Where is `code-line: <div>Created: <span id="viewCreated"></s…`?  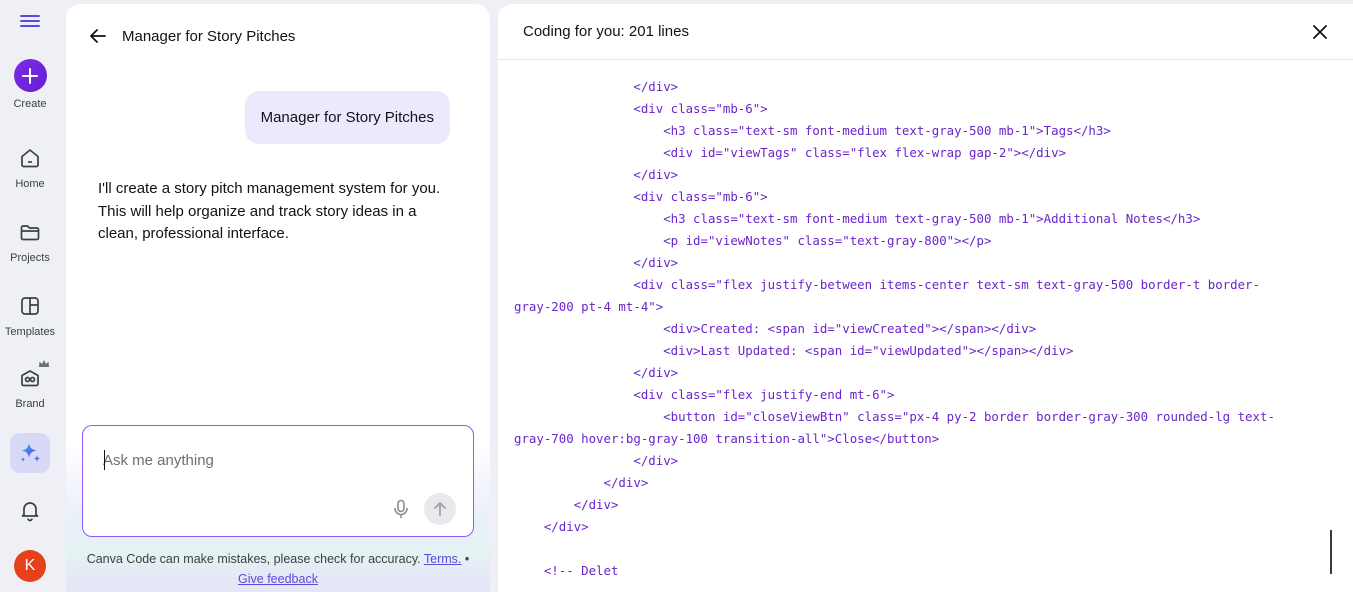 code-line: <div>Created: <span id="viewCreated"></s… is located at coordinates (775, 328).